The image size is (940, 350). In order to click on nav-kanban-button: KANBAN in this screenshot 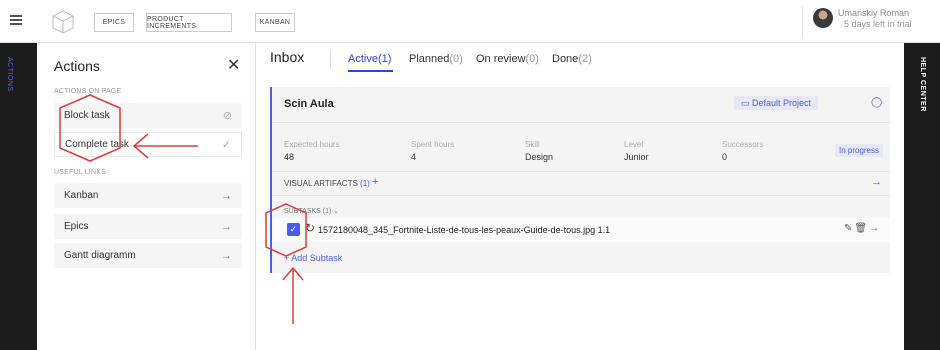, I will do `click(275, 22)`.